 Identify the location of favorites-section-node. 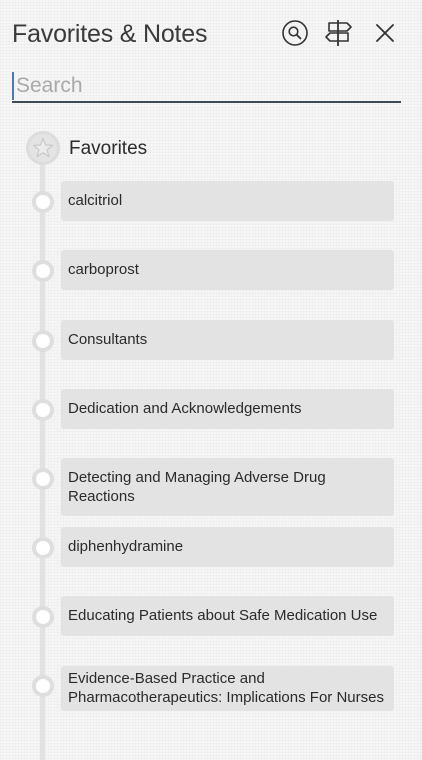
(43, 148).